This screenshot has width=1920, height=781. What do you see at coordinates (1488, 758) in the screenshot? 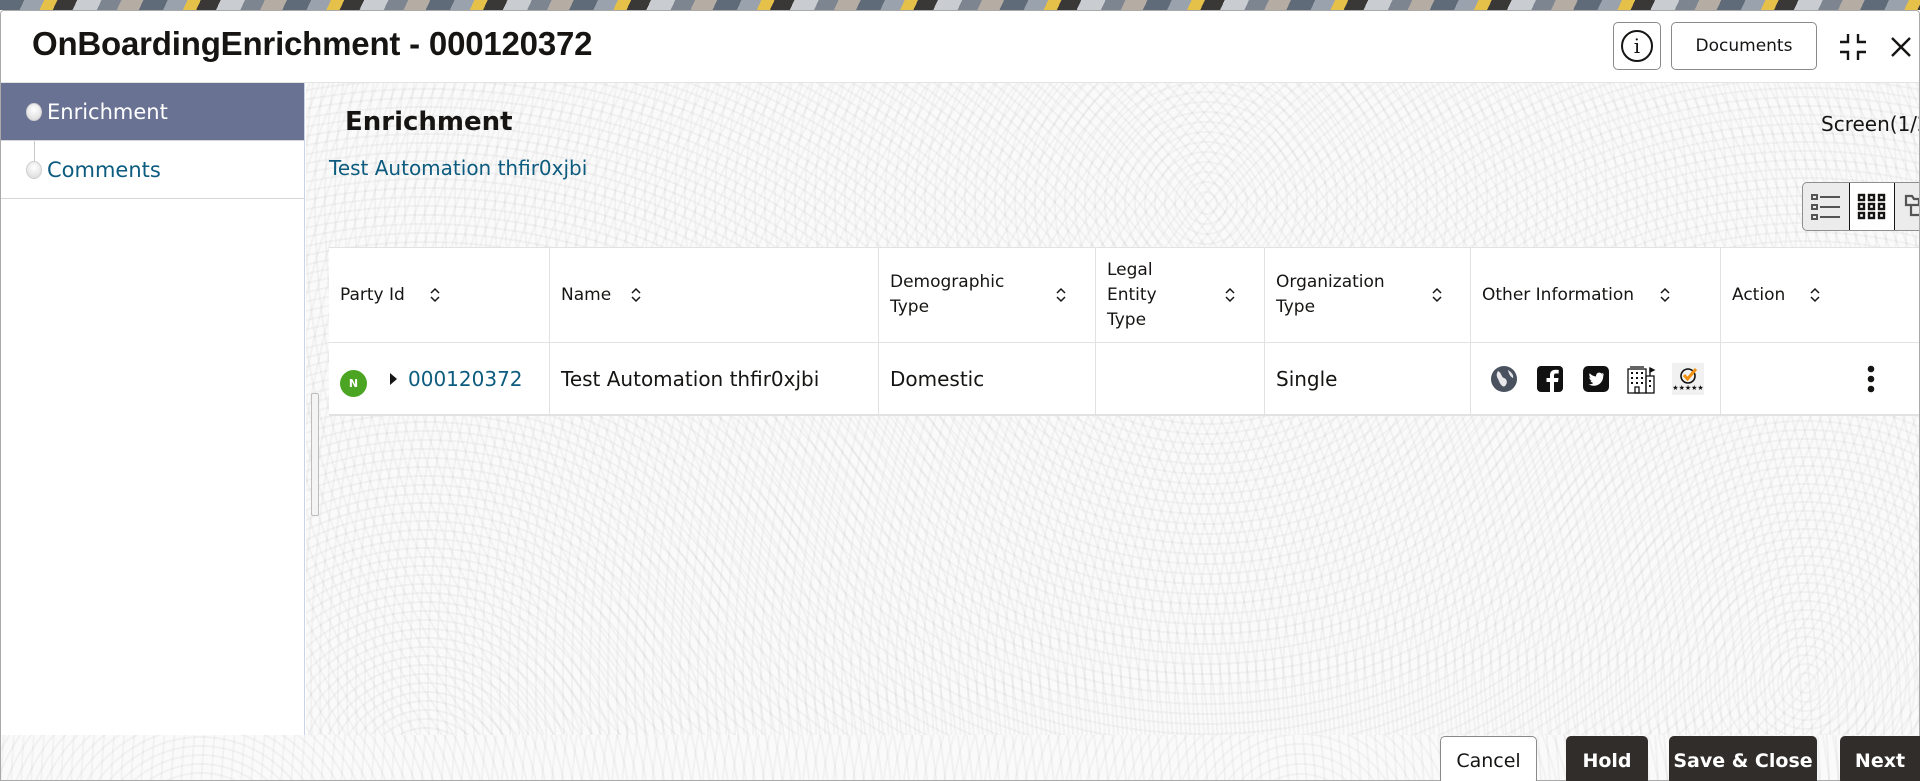
I see `cancel-button: Cancel` at bounding box center [1488, 758].